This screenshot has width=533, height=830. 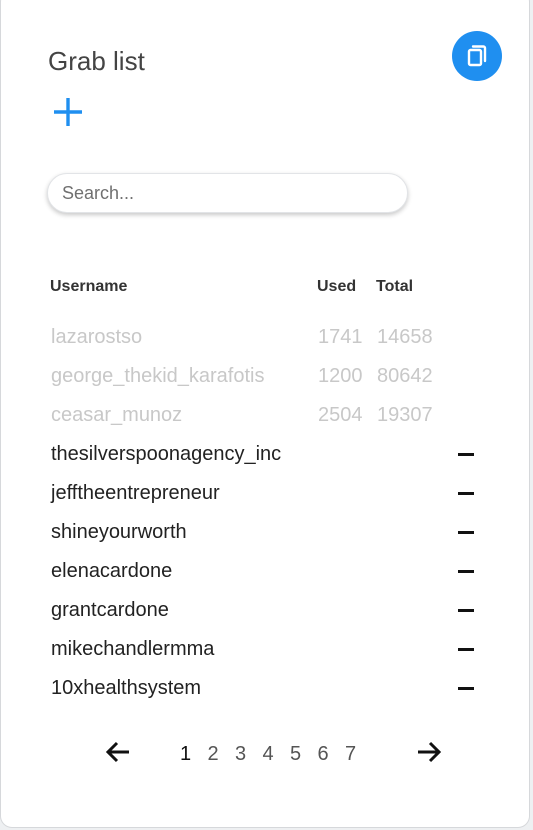 I want to click on page-link-7: 7, so click(x=359, y=754).